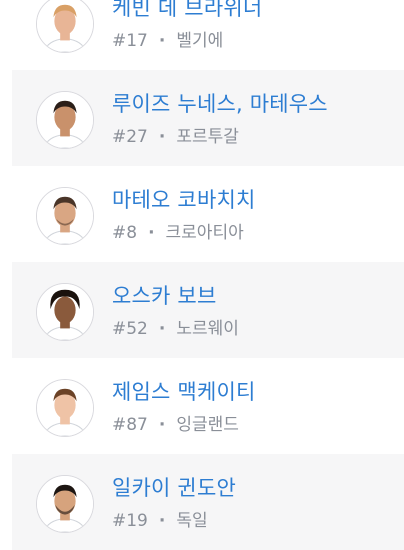  What do you see at coordinates (130, 41) in the screenshot?
I see `player-number: #17` at bounding box center [130, 41].